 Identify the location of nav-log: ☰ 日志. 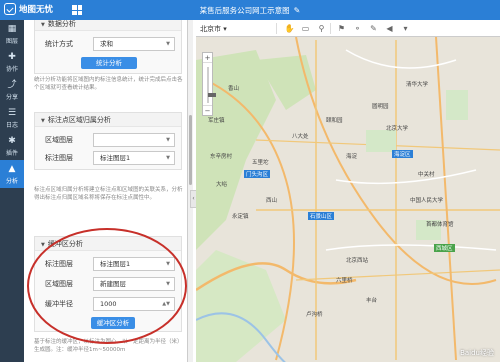
(12, 118).